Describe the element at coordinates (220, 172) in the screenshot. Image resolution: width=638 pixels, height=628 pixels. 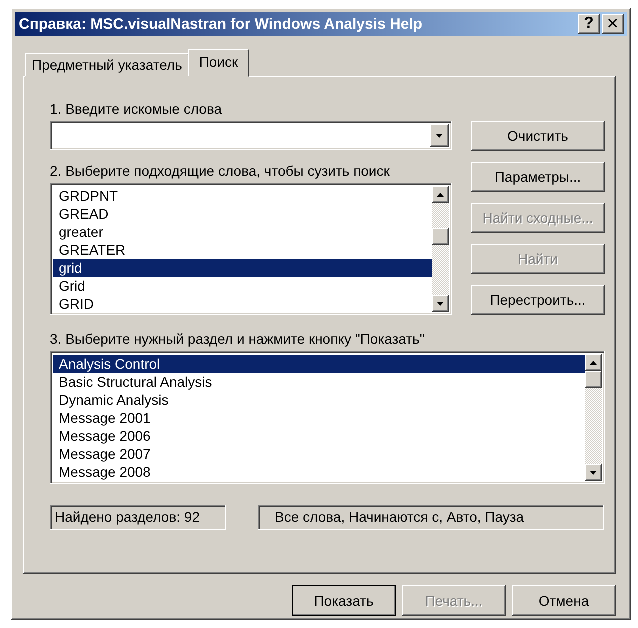
I see `field-label: 2. Выберите подходящие слова, чтобы сузить поиск` at that location.